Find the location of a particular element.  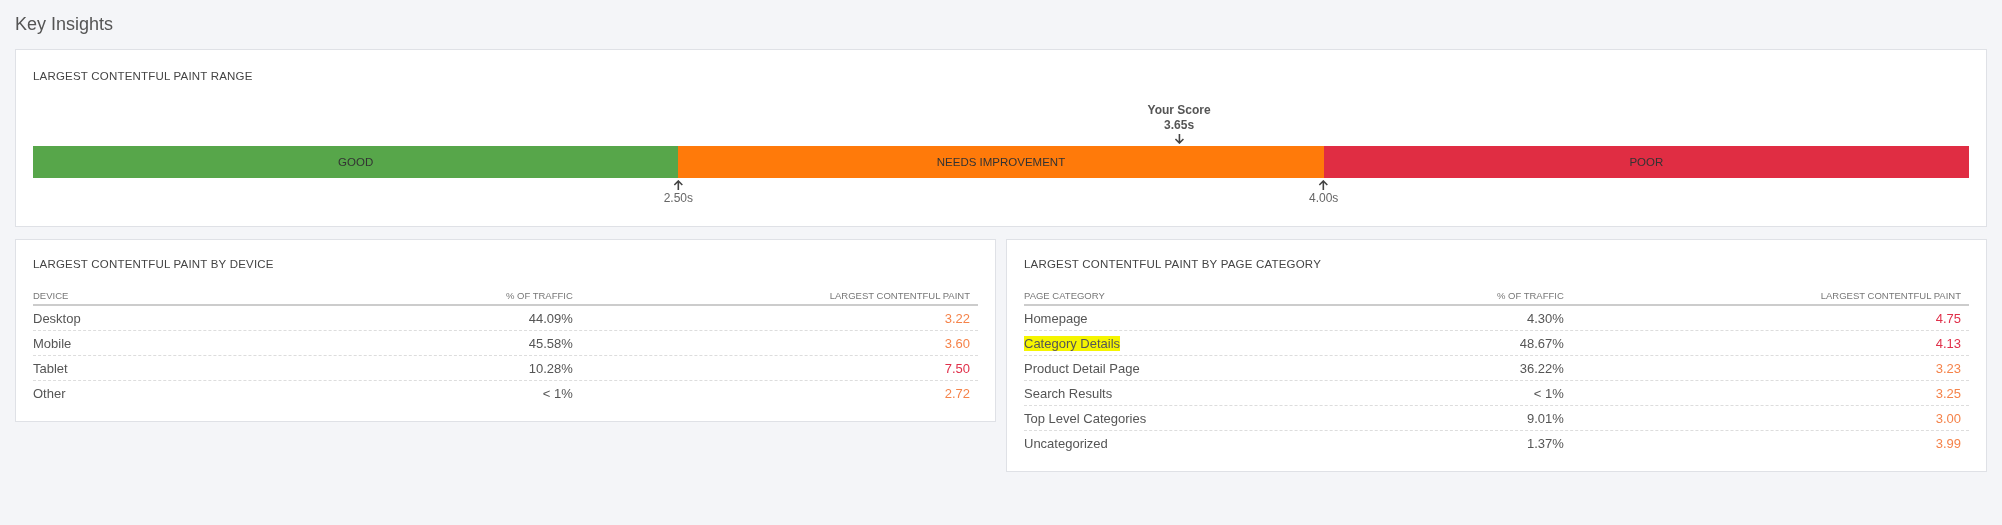

page-title: Key Insights is located at coordinates (65, 24).